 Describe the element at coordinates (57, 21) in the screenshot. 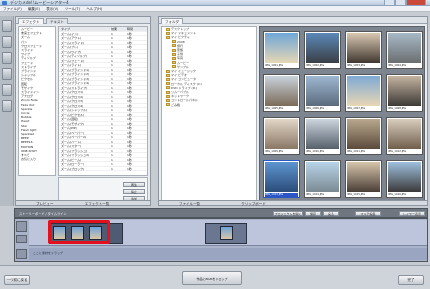

I see `tab-text: テキスト` at that location.